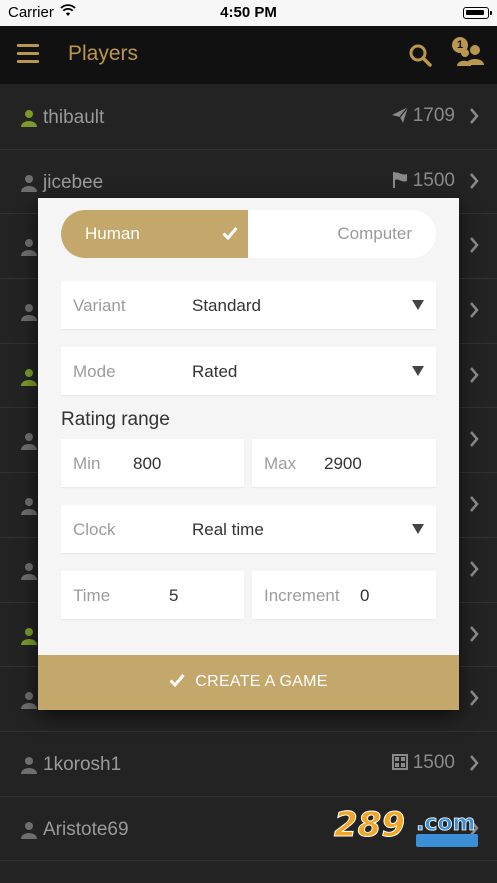 This screenshot has width=497, height=883. What do you see at coordinates (248, 55) in the screenshot?
I see `app-header: Players 1` at bounding box center [248, 55].